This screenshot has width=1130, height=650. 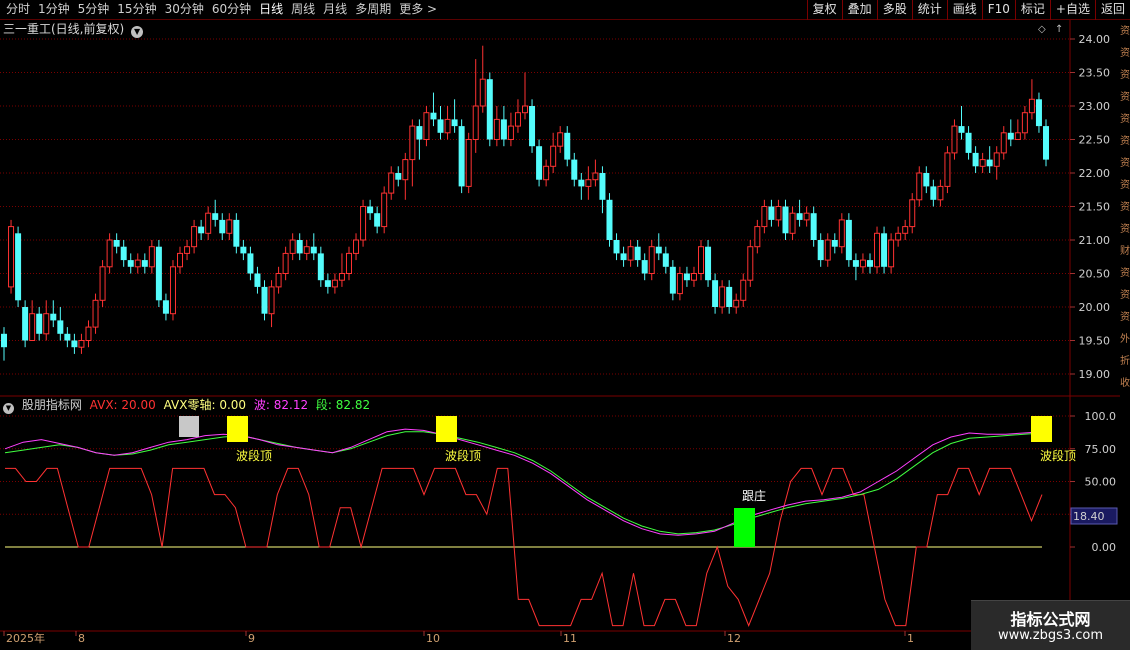 What do you see at coordinates (73, 29) in the screenshot?
I see `main-chart-title: 三一重工(日线,前复权) ▼` at bounding box center [73, 29].